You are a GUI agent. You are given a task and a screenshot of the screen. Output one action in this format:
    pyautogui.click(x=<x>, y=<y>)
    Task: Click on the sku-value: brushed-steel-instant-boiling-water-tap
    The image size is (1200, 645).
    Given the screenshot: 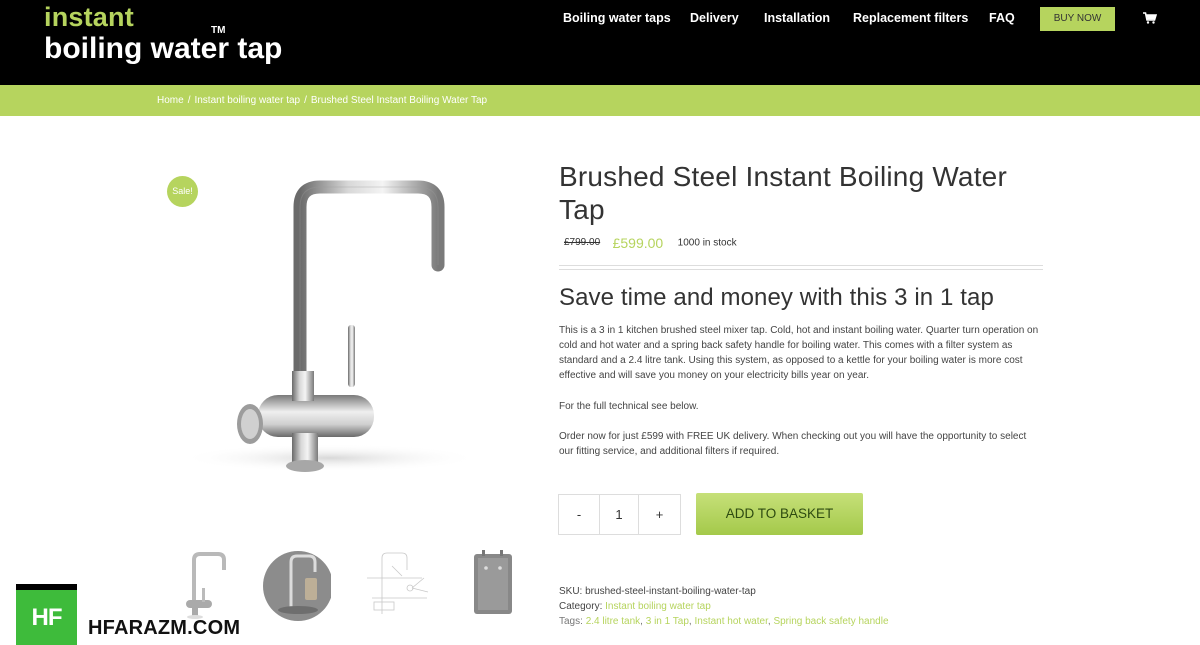 What is the action you would take?
    pyautogui.click(x=670, y=591)
    